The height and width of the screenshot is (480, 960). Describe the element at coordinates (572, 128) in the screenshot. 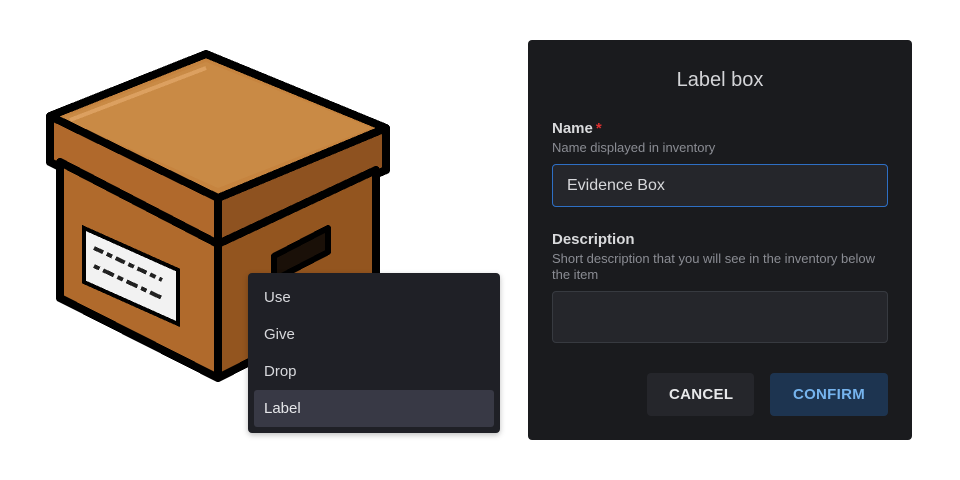

I see `name-label-text: Name` at that location.